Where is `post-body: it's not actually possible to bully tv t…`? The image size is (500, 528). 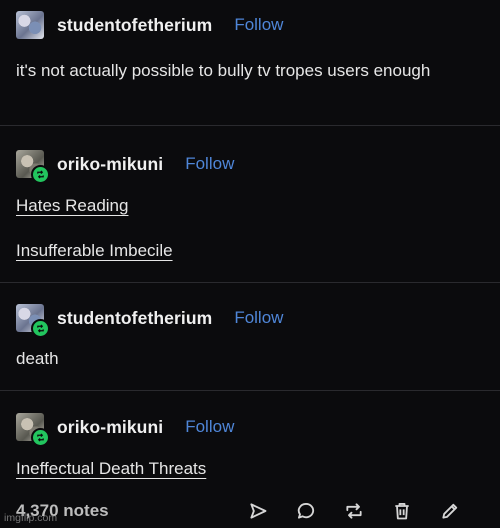
post-body: it's not actually possible to bully tv t… is located at coordinates (223, 70).